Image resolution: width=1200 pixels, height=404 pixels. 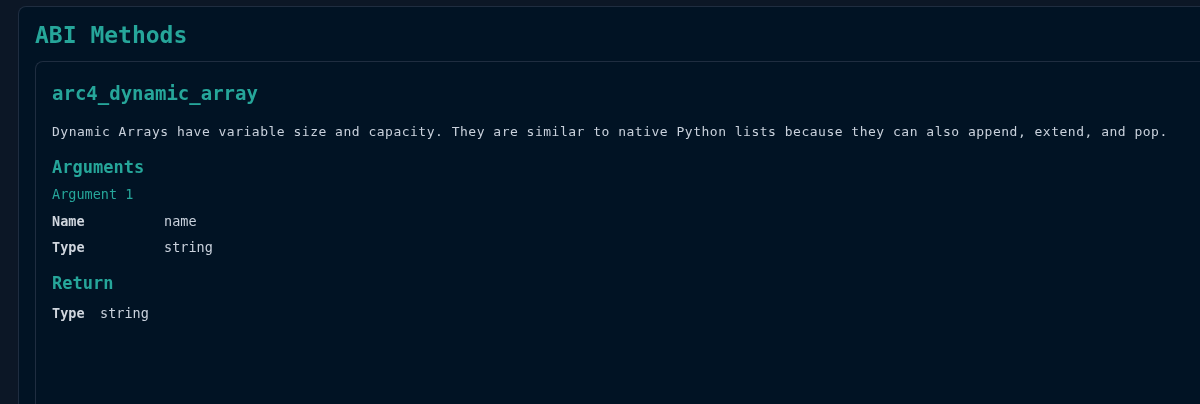 What do you see at coordinates (610, 132) in the screenshot?
I see `method-description: Dynamic Arrays have variable size and capacity. They are similar to native Python lists because they can also append, extend, and pop.` at bounding box center [610, 132].